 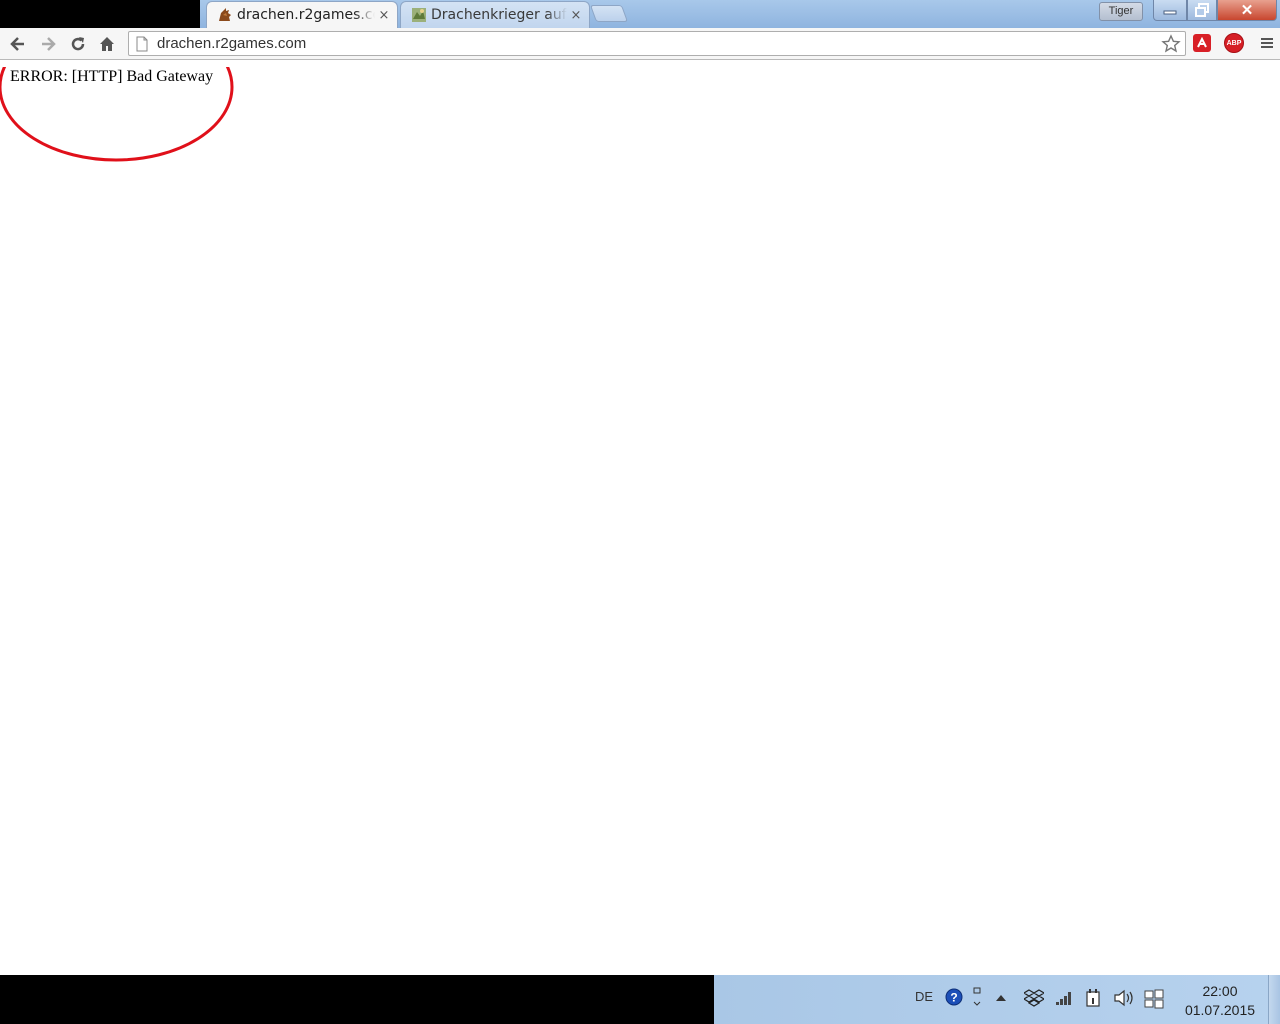 I want to click on signal-bars-icon, so click(x=1063, y=998).